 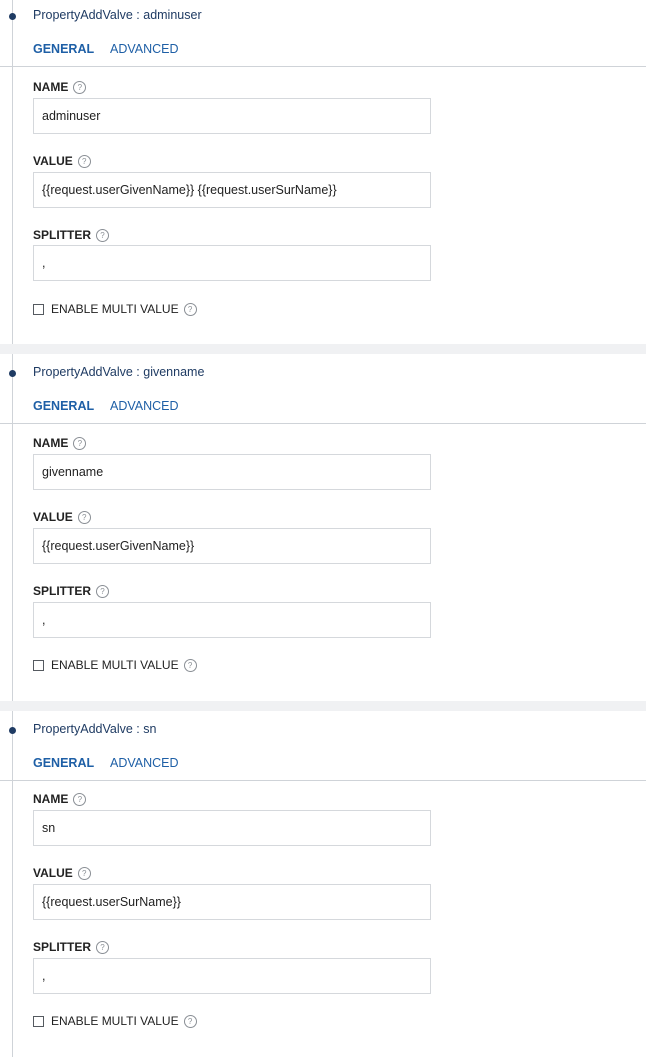 I want to click on valve-title: PropertyAddValve : givenname, so click(x=119, y=372).